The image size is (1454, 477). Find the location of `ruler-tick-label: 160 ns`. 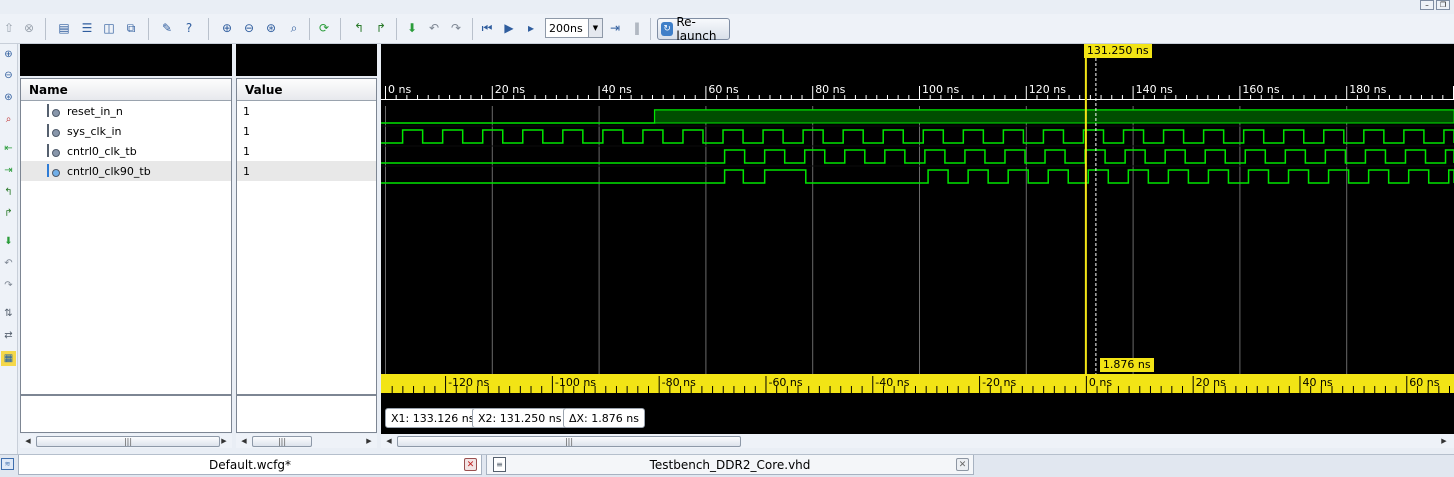

ruler-tick-label: 160 ns is located at coordinates (1260, 89).